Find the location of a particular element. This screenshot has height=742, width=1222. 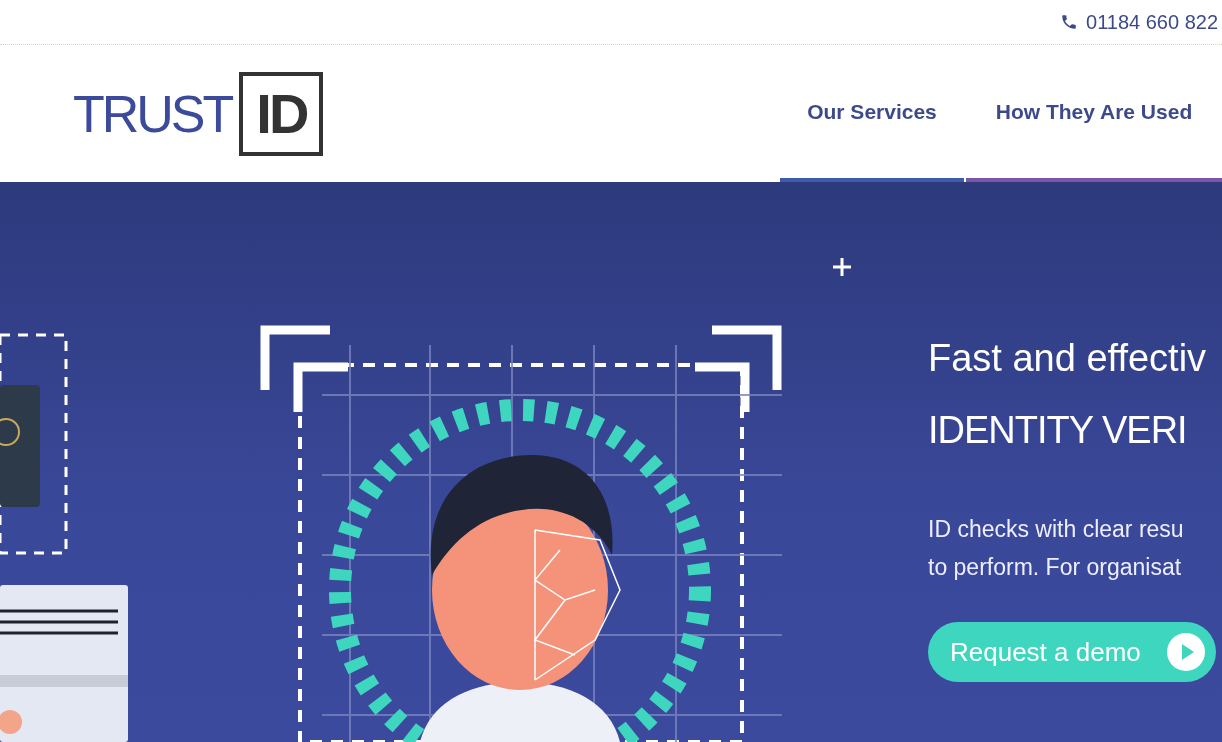

hero-subheading: IDENTITY VERI is located at coordinates (1058, 430).